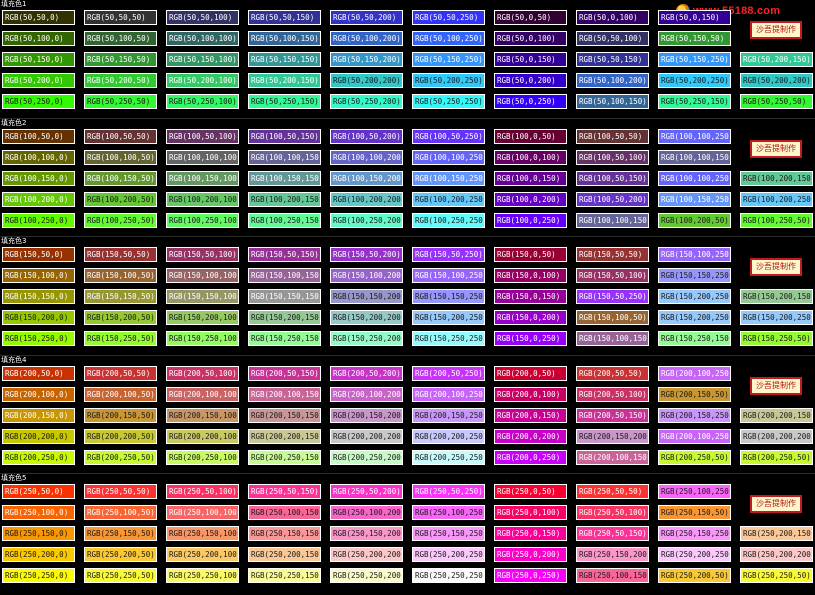 This screenshot has width=815, height=595. I want to click on color-swatch: RGB(100,100,50), so click(120, 157).